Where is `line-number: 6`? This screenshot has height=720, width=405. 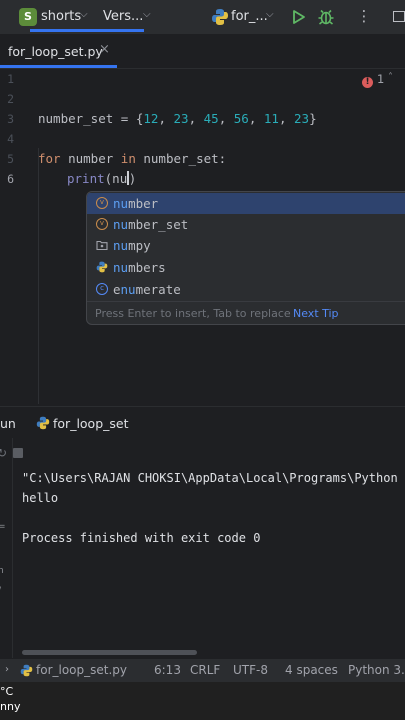
line-number: 6 is located at coordinates (10, 179).